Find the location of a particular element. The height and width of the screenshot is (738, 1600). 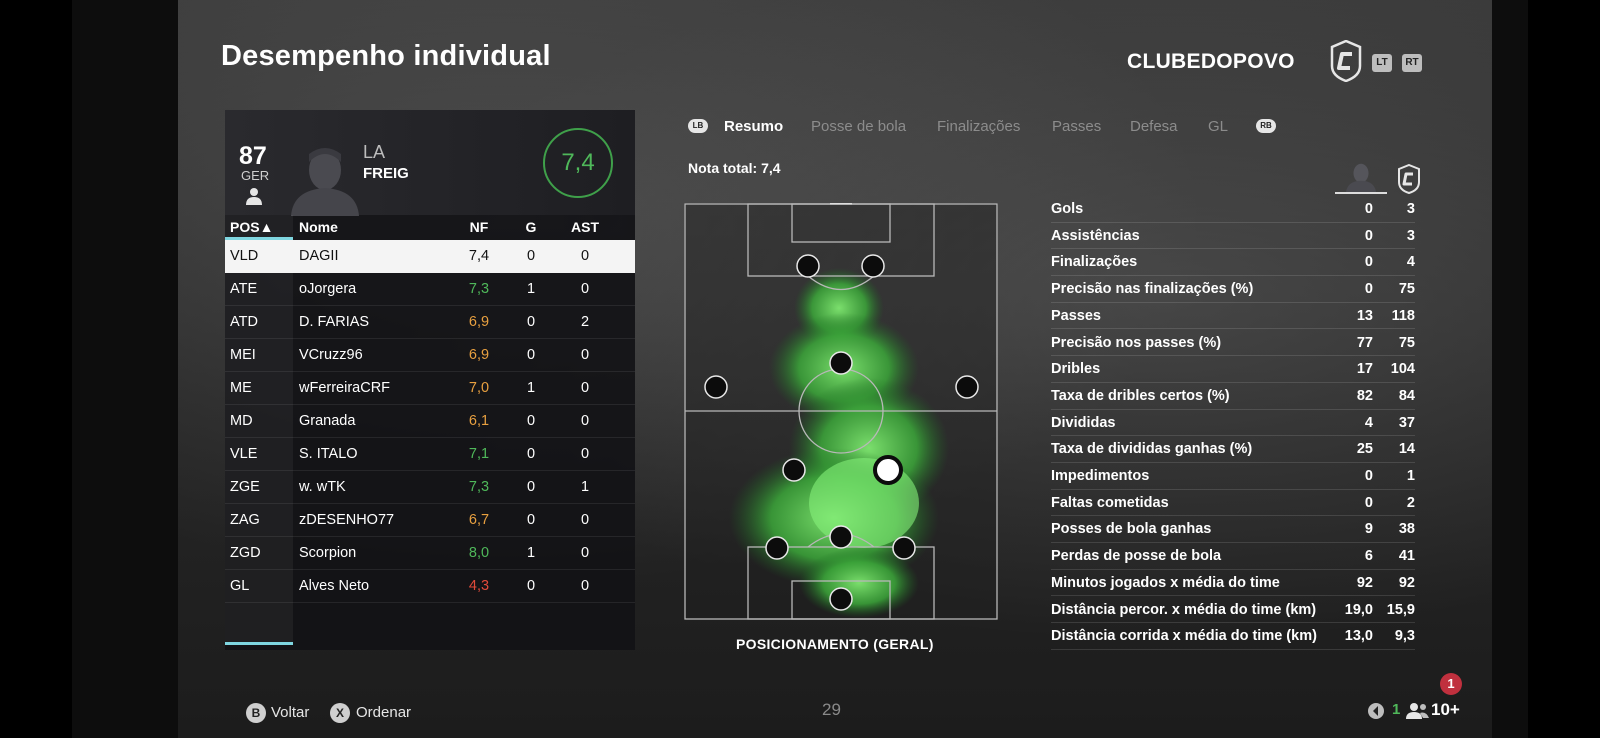

group-icon is located at coordinates (1418, 711).